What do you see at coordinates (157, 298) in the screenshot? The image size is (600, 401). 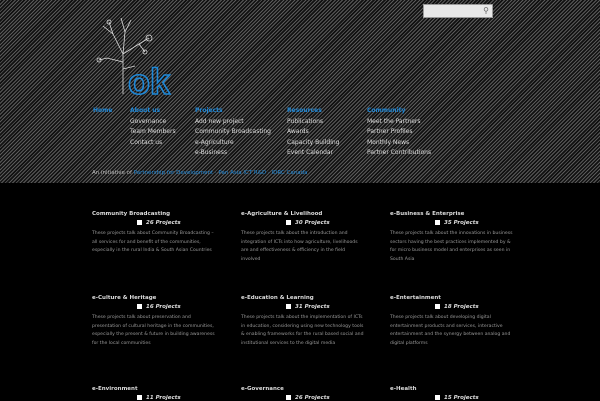 I see `category-title: e-Culture & Heritage` at bounding box center [157, 298].